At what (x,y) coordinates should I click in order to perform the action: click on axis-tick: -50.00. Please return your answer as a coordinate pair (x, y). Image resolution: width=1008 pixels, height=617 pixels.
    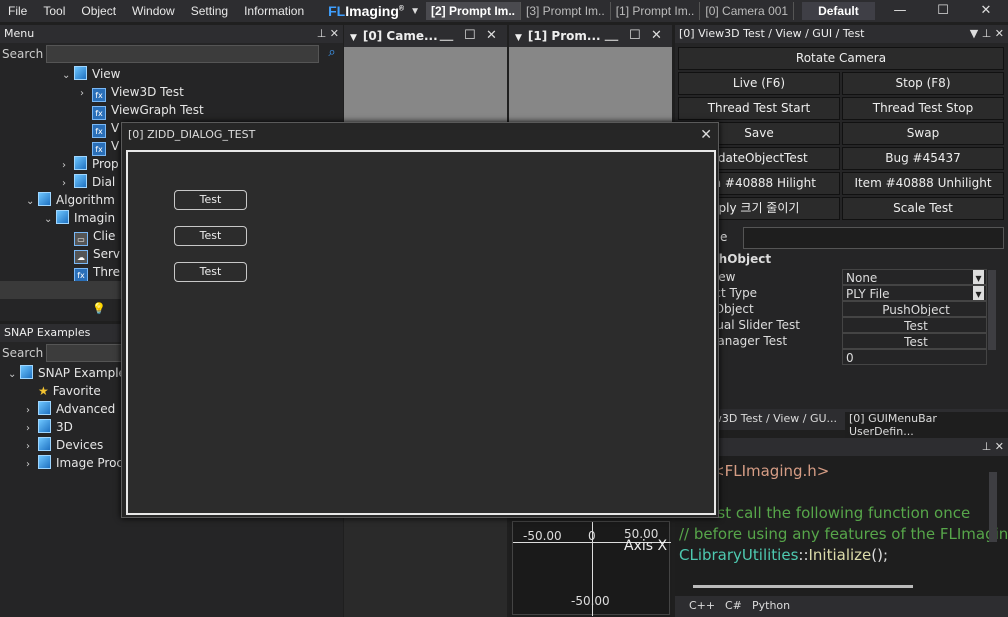
    Looking at the image, I should click on (542, 536).